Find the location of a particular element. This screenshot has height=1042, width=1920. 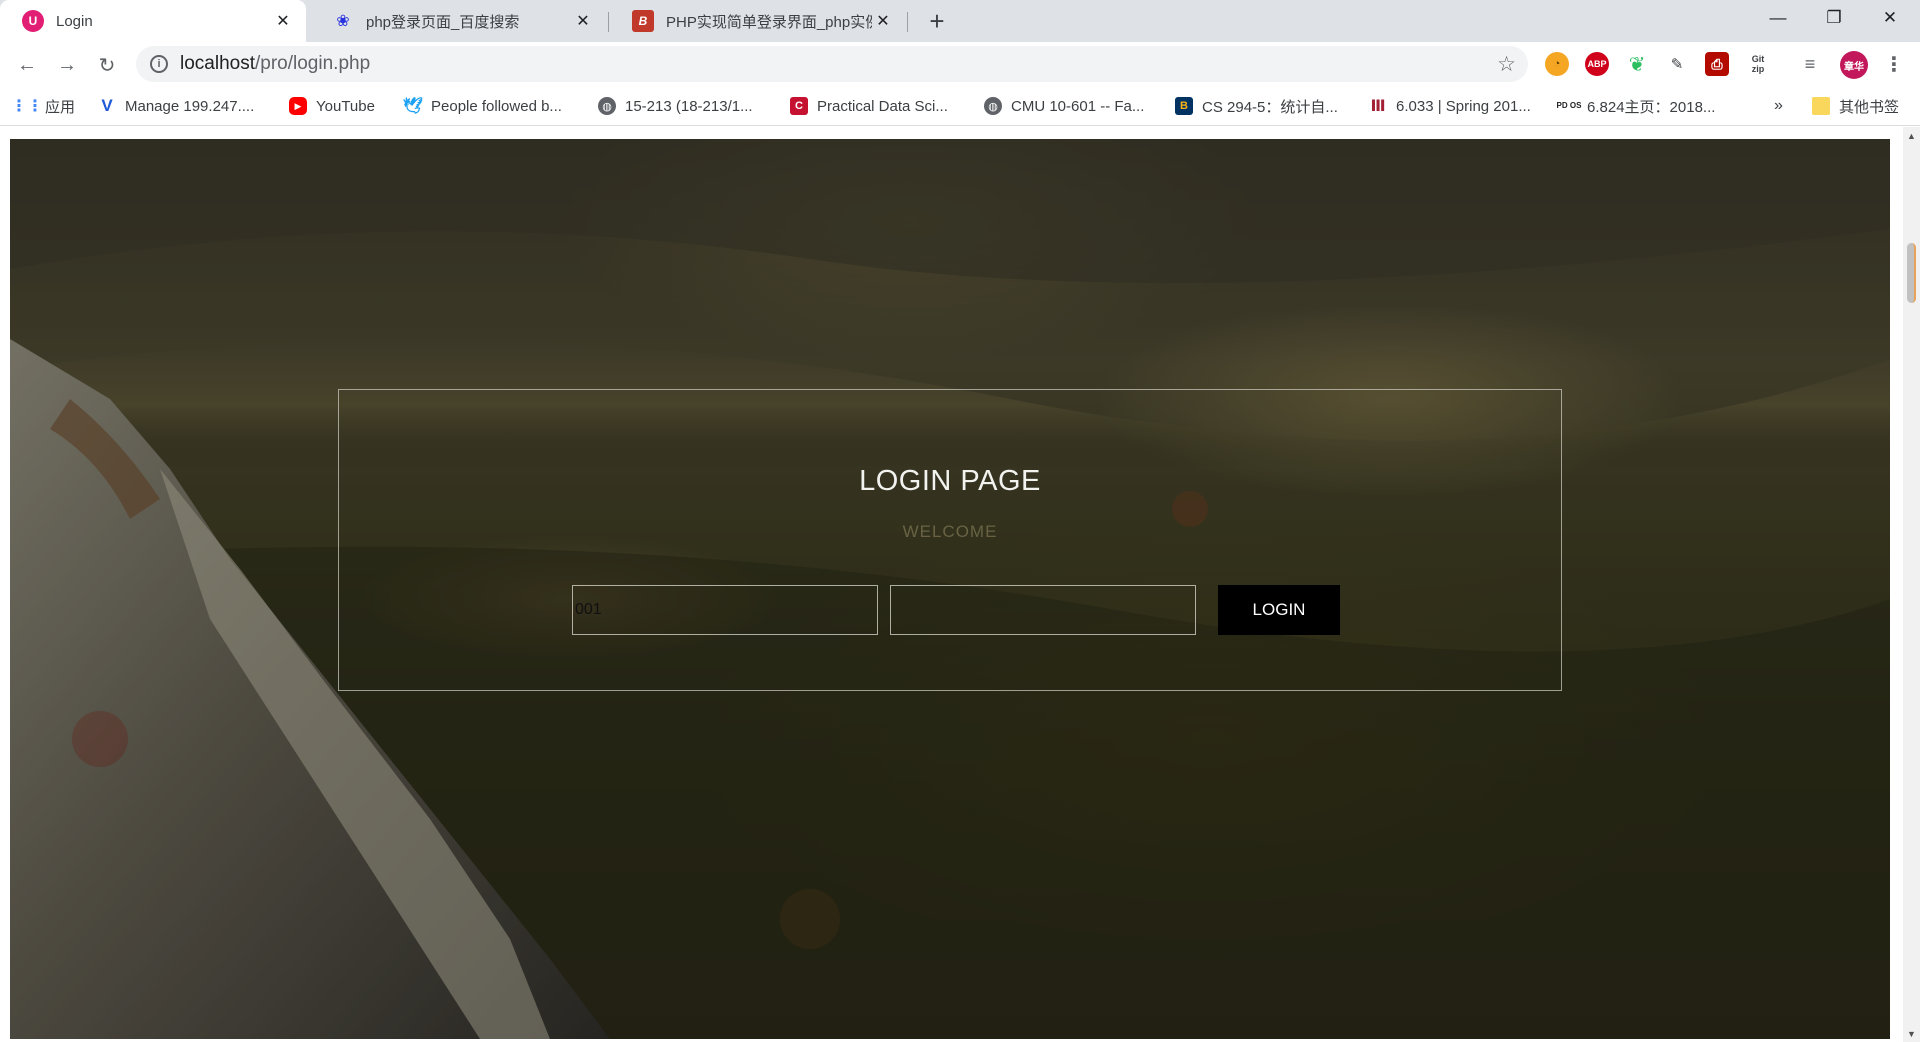

login-button: LOGIN is located at coordinates (1279, 610).